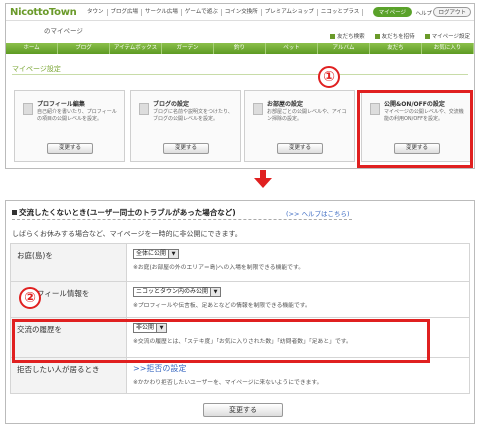  What do you see at coordinates (300, 148) in the screenshot?
I see `room-settings-button: 変更する` at bounding box center [300, 148].